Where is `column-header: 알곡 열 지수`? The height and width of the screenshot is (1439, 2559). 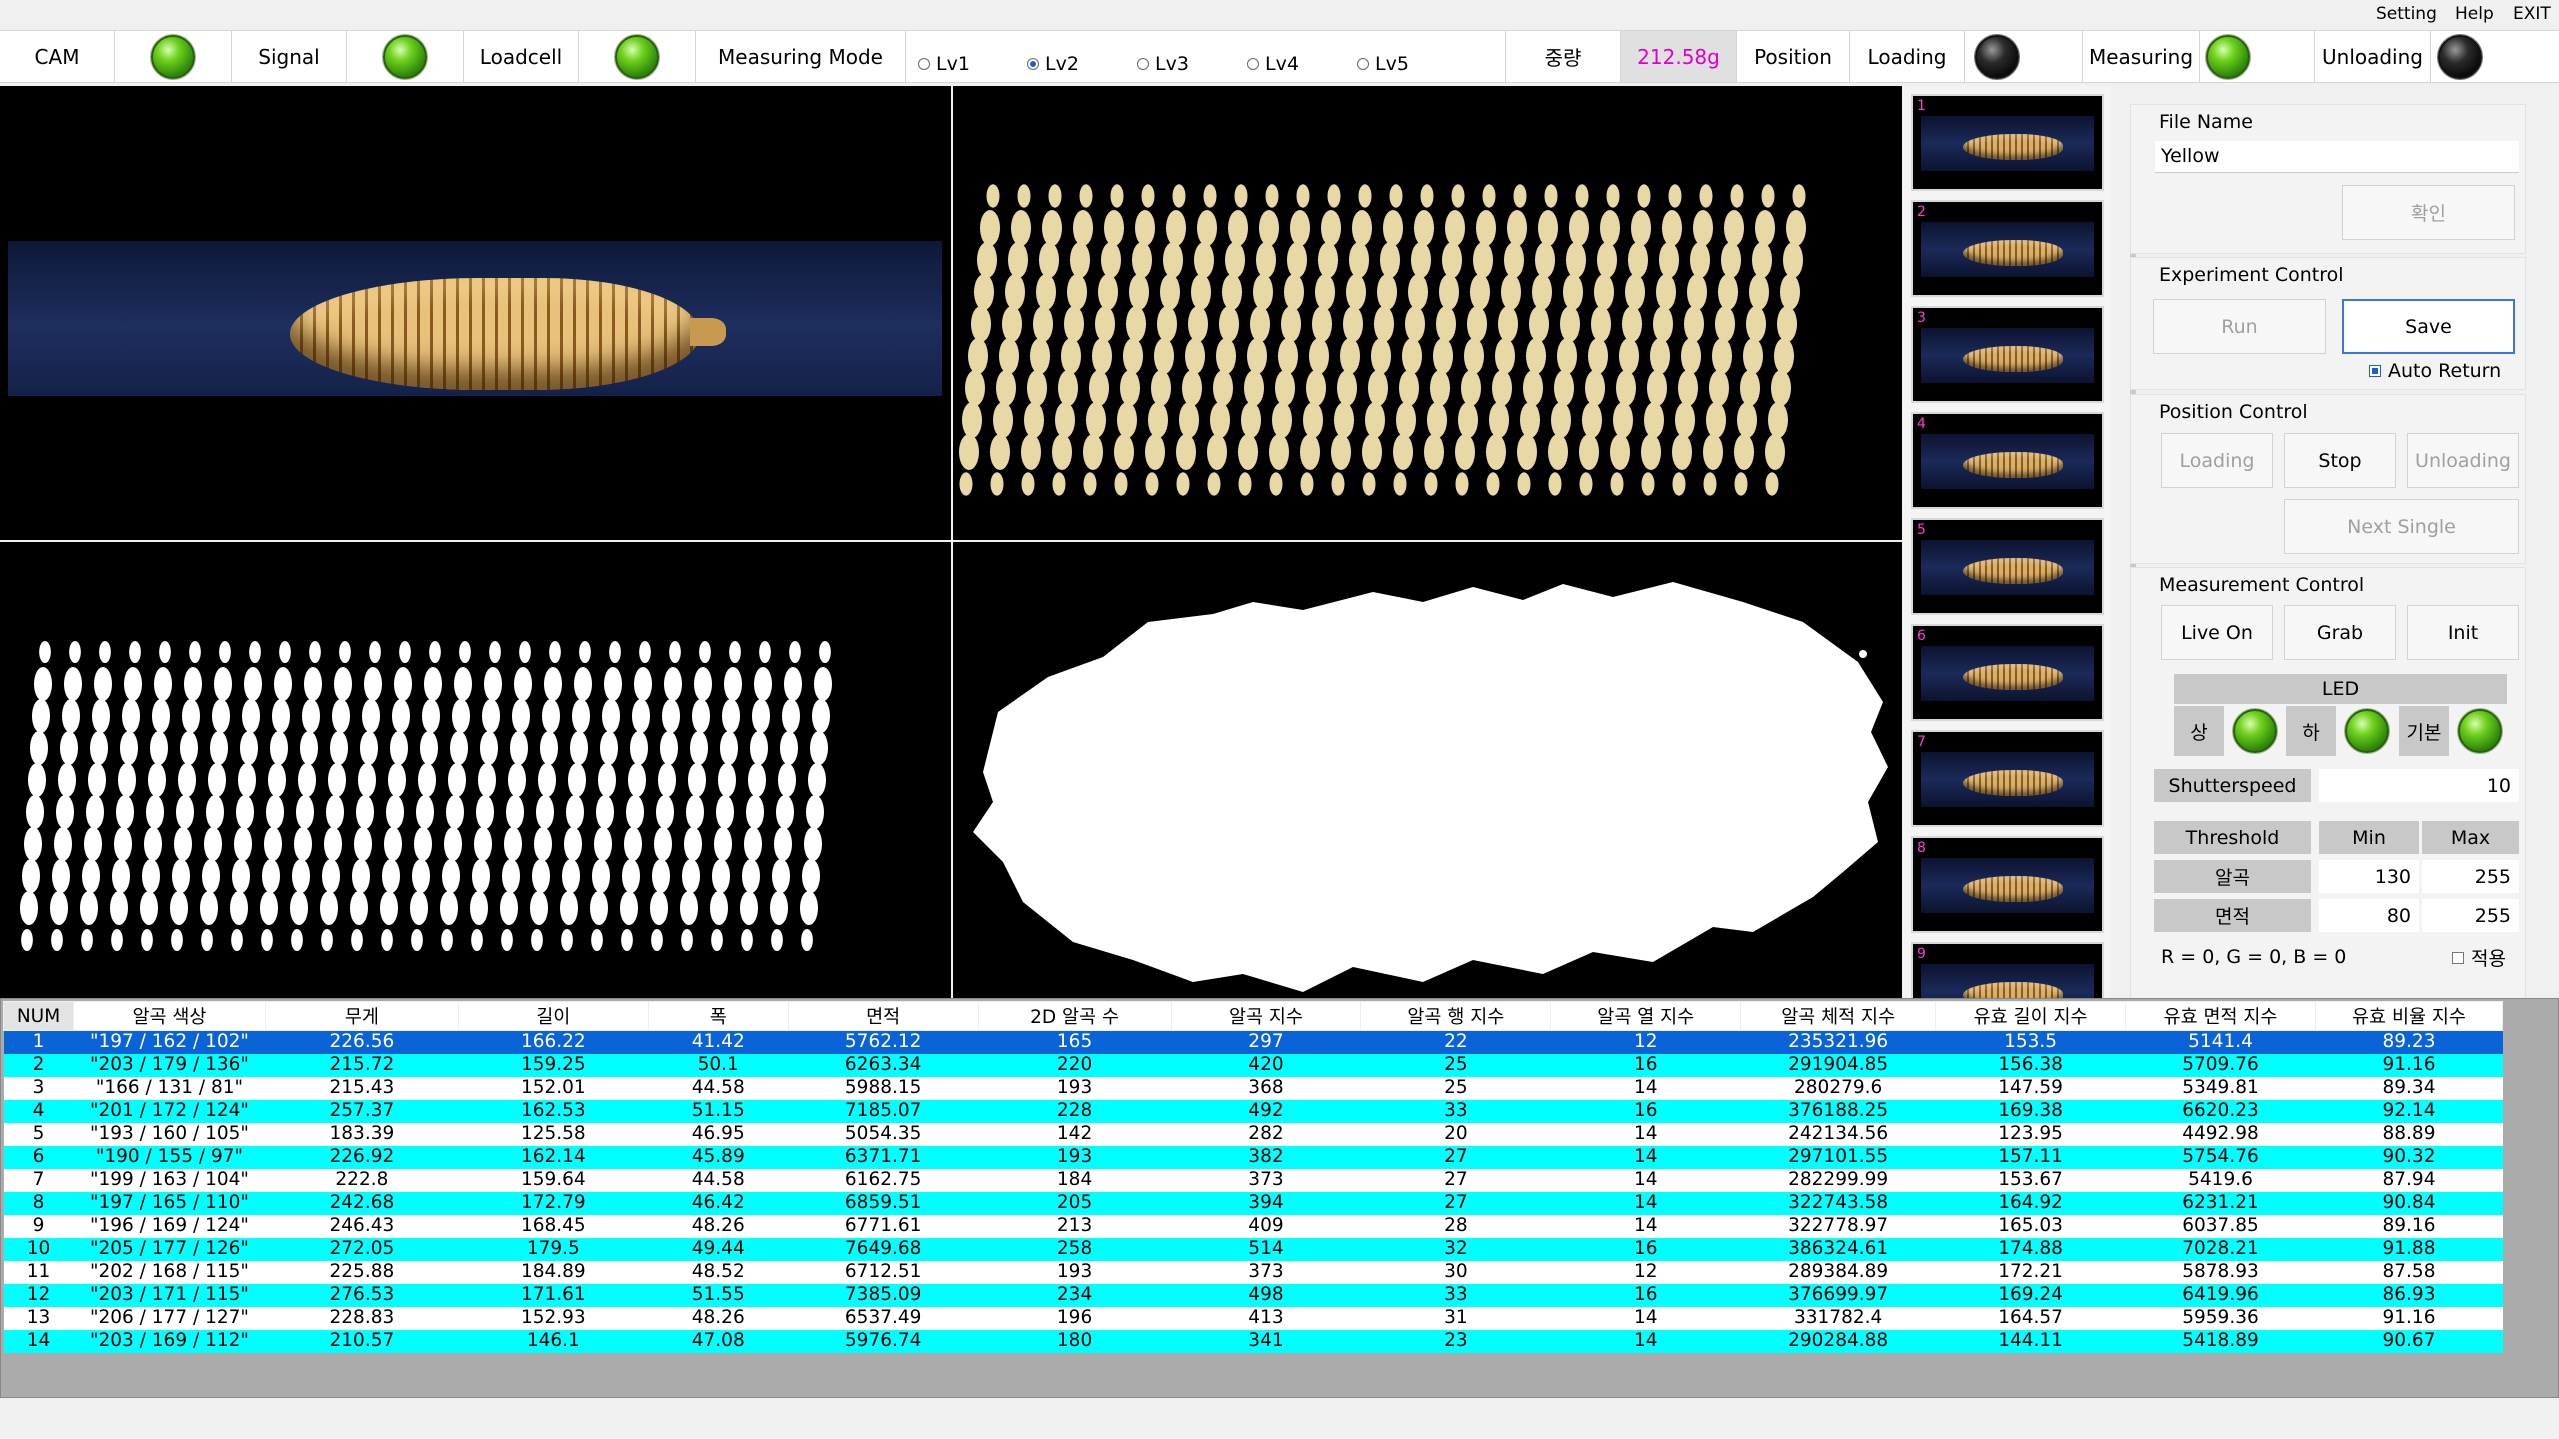 column-header: 알곡 열 지수 is located at coordinates (1646, 1016).